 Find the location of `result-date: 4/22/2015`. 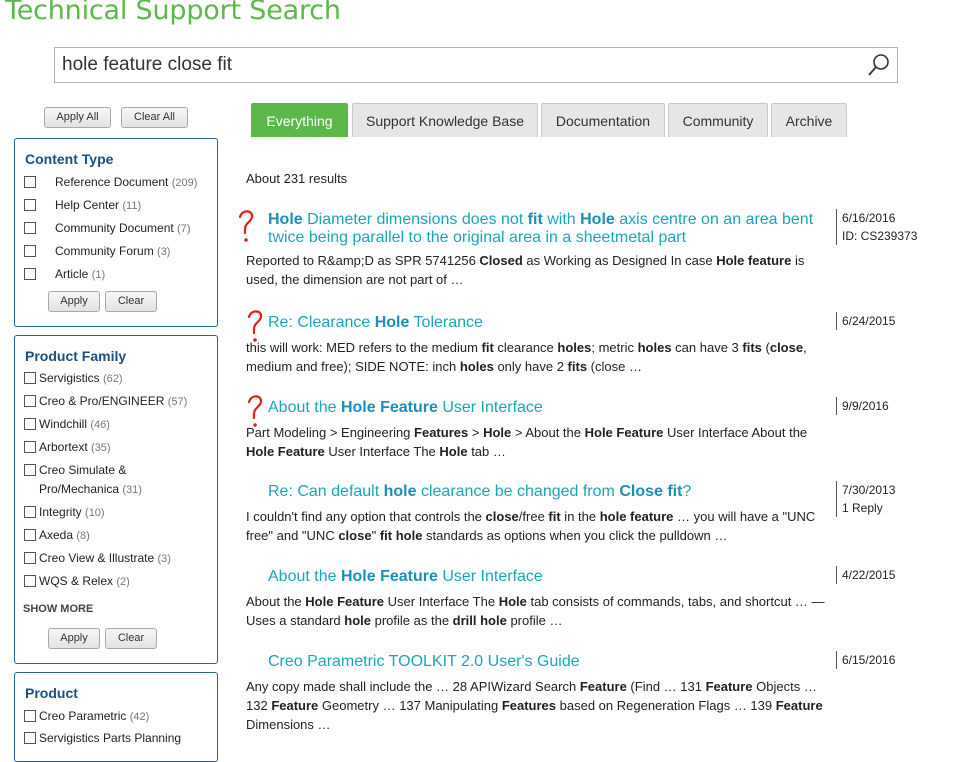

result-date: 4/22/2015 is located at coordinates (869, 575).